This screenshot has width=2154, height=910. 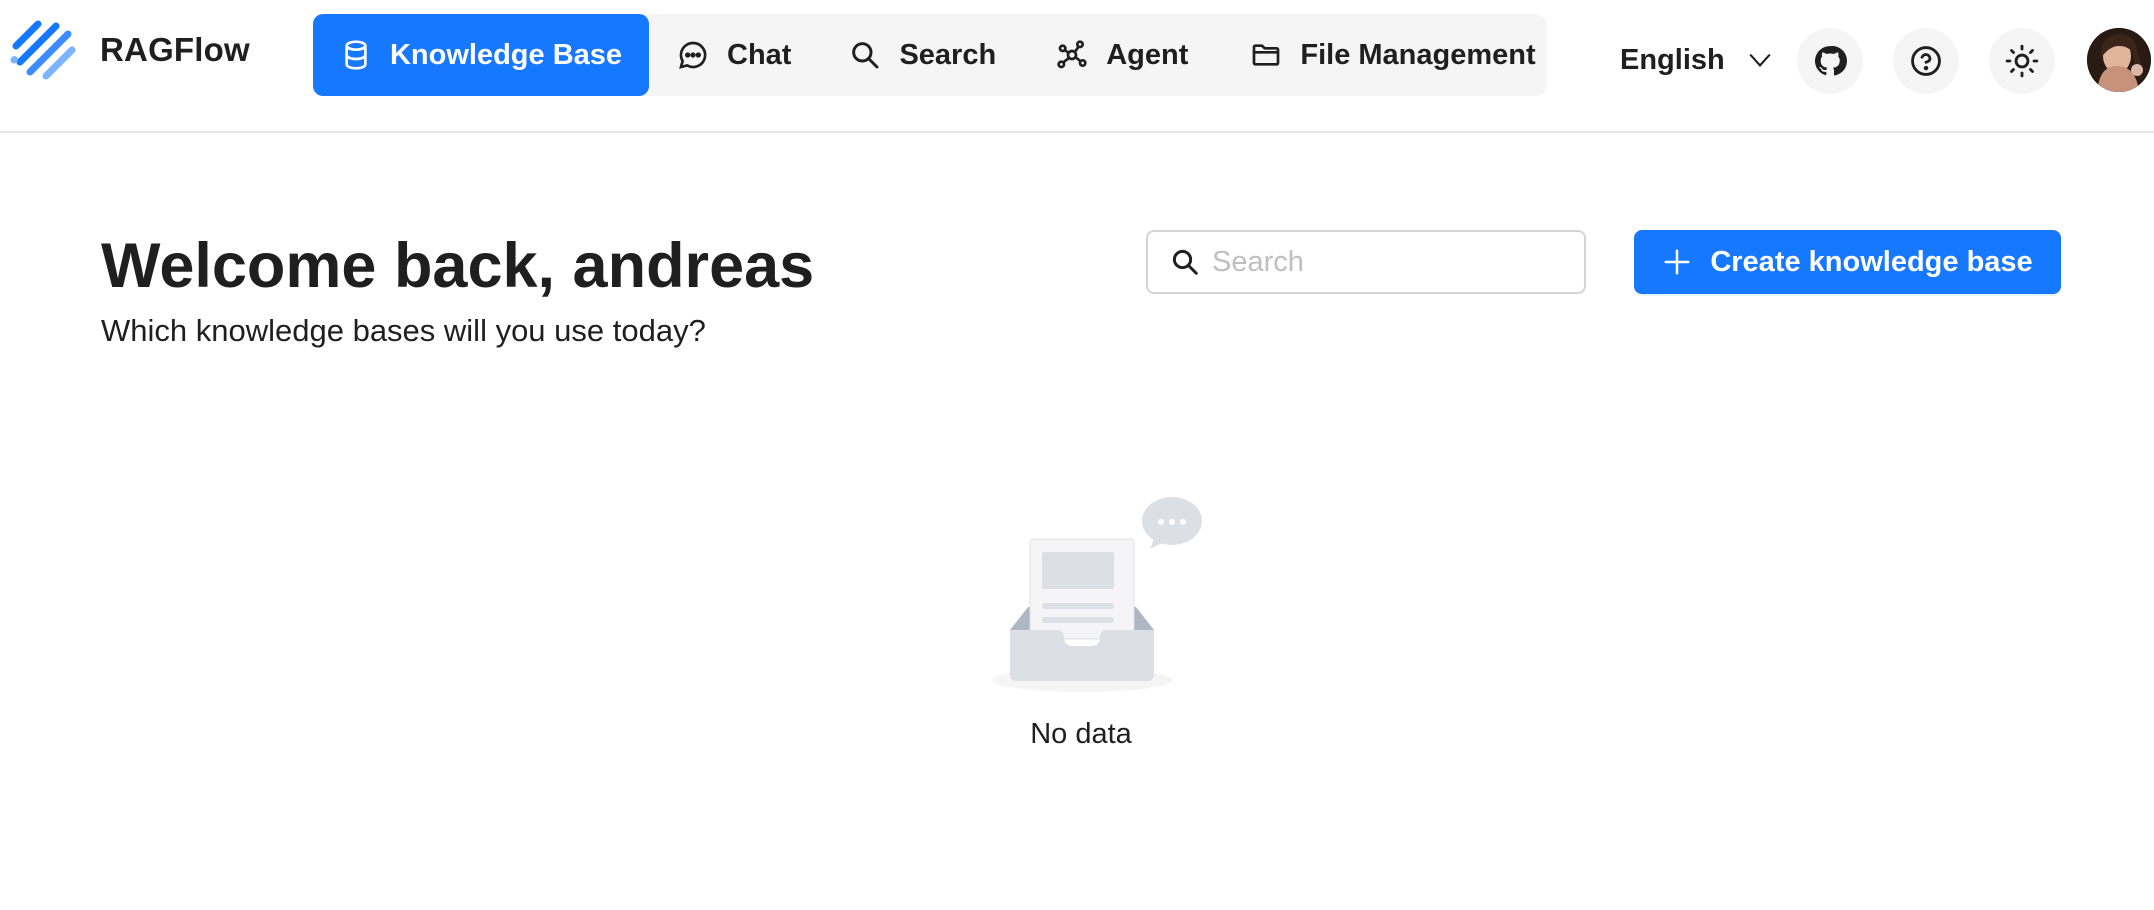 I want to click on user-avatar, so click(x=2119, y=60).